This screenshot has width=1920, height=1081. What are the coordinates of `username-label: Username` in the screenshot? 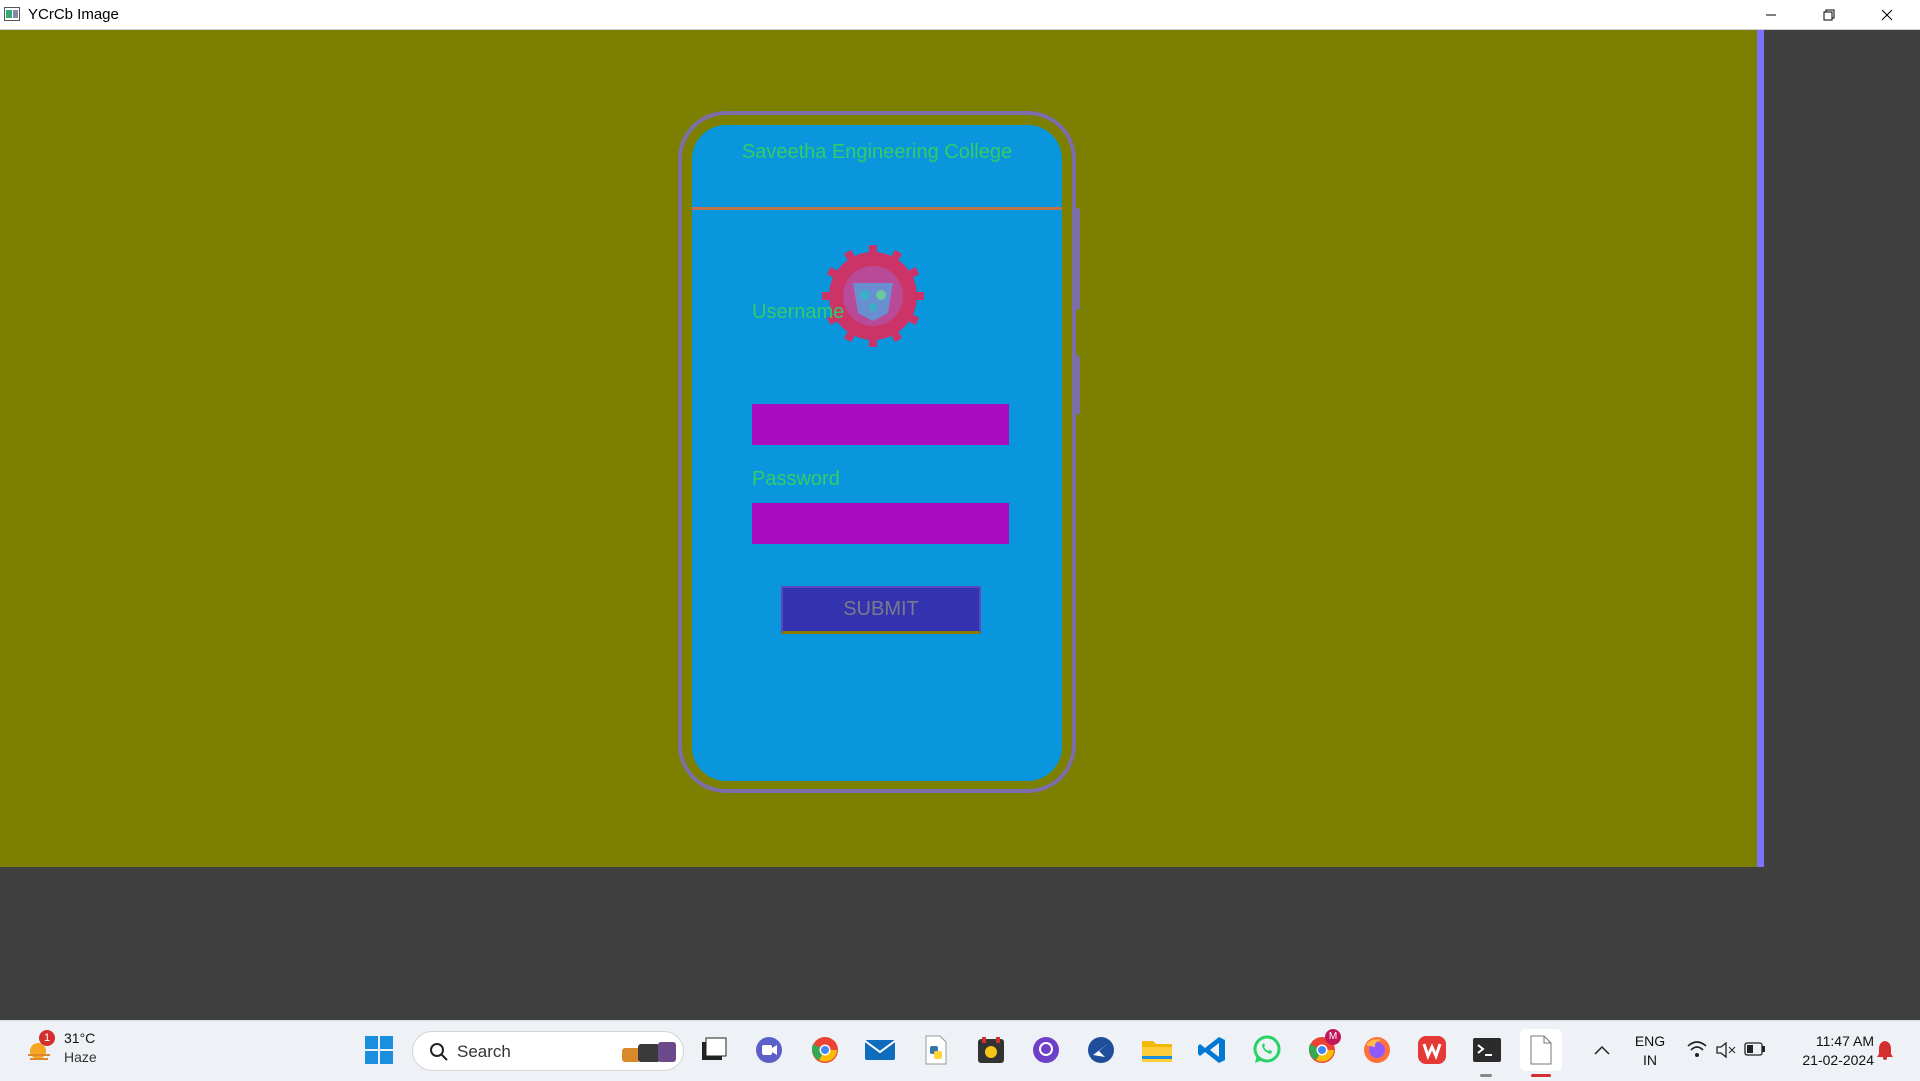 It's located at (798, 312).